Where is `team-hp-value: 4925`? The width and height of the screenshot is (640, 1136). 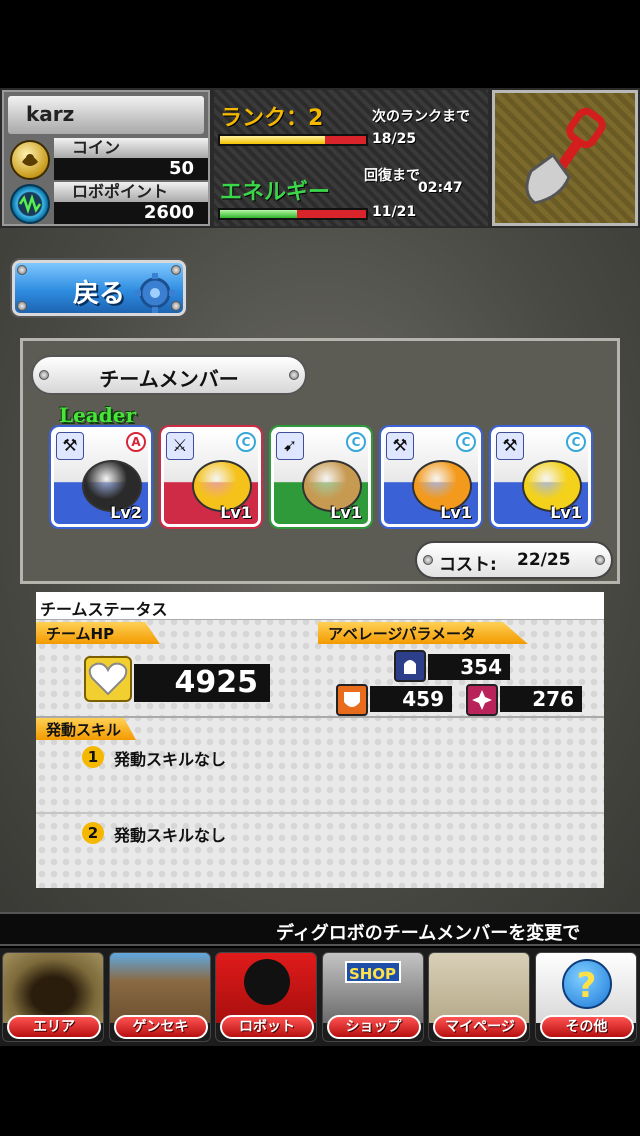
team-hp-value: 4925 is located at coordinates (202, 683).